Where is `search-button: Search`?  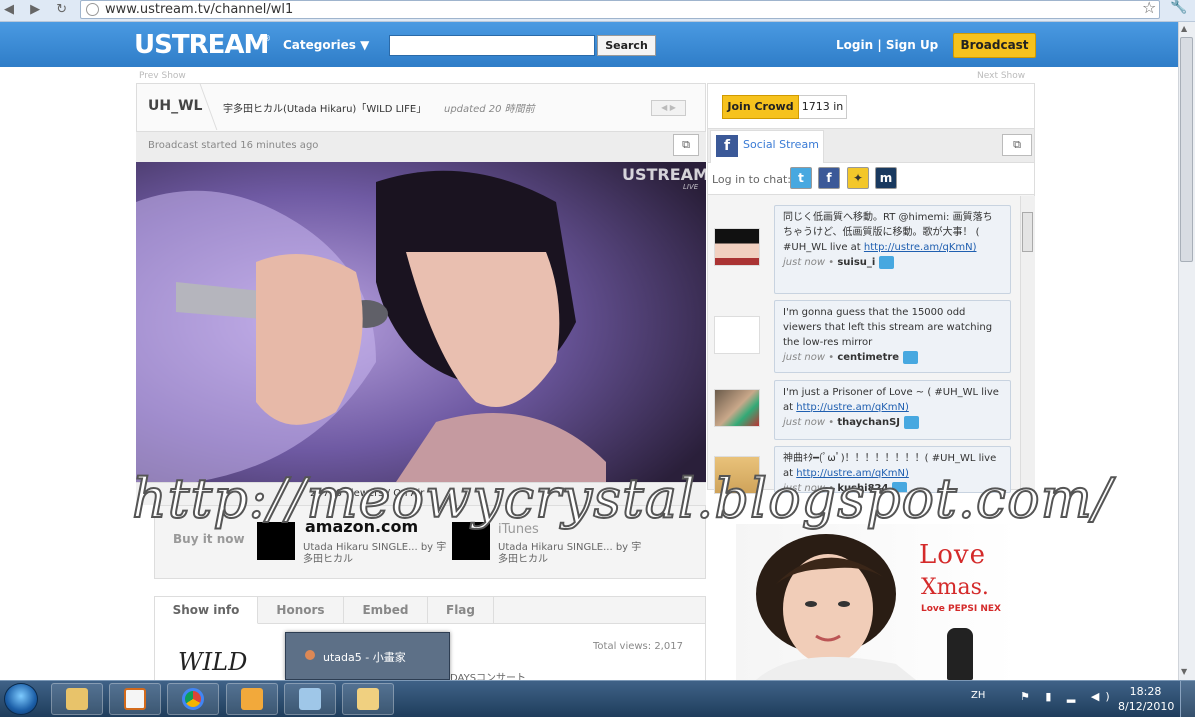 search-button: Search is located at coordinates (626, 45).